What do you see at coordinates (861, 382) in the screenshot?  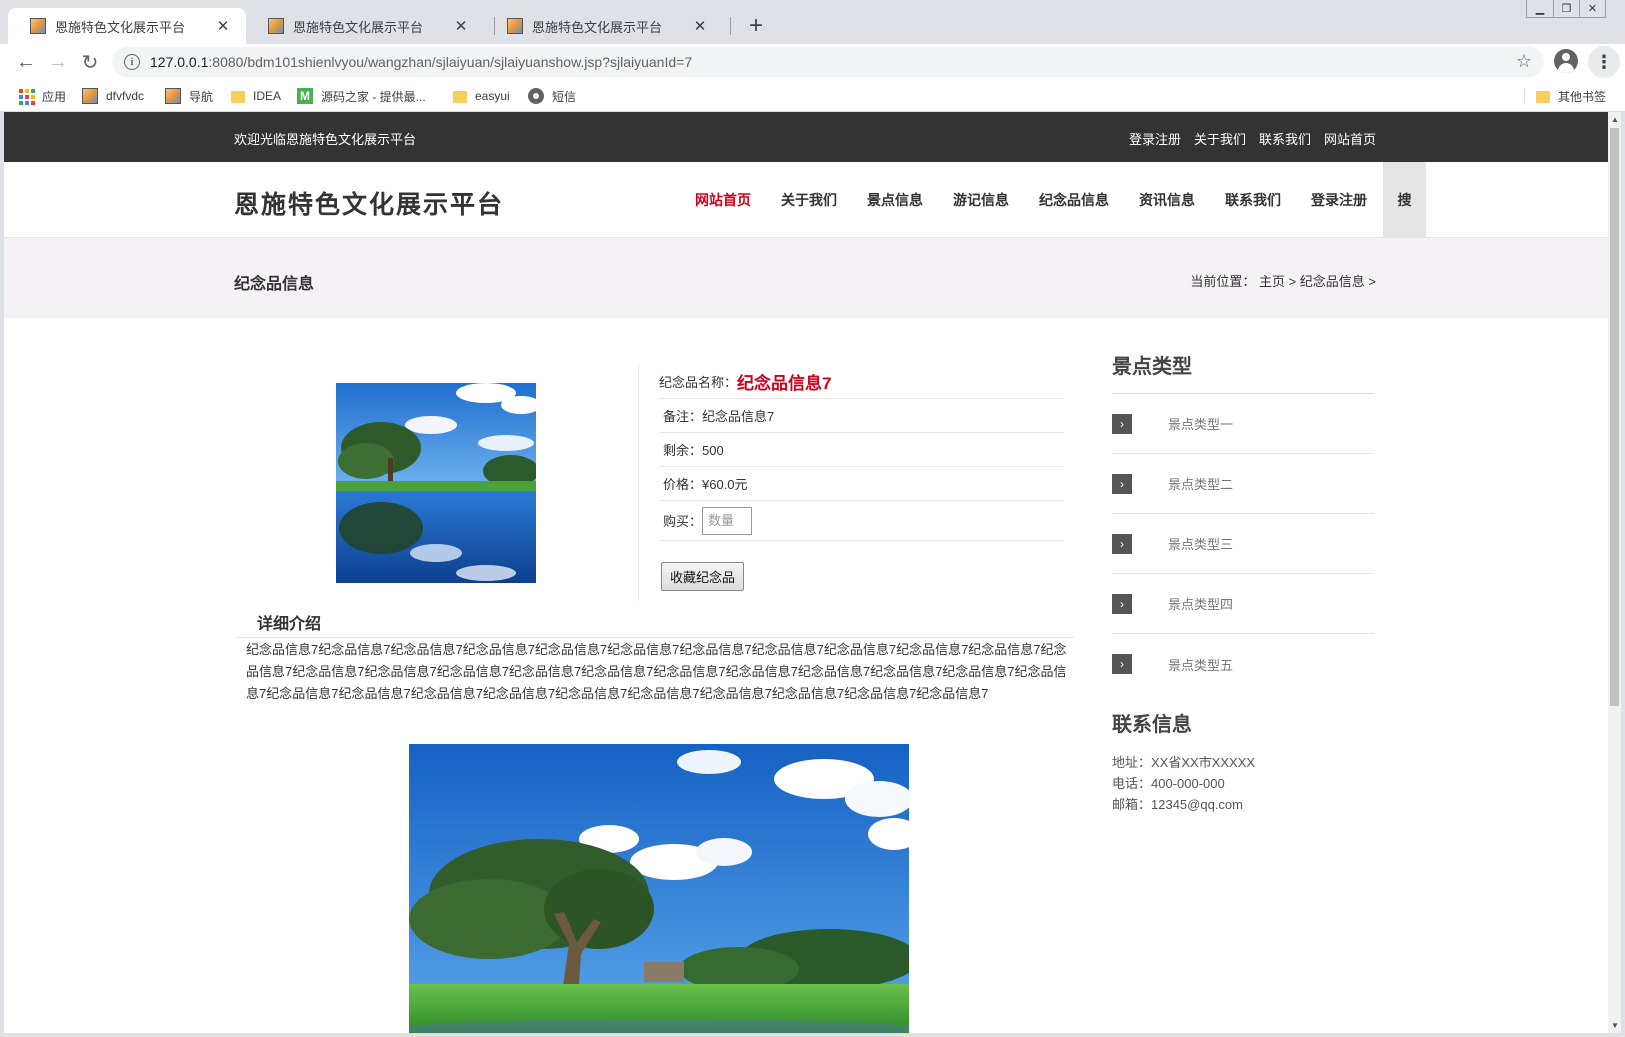 I see `product-name-row: 纪念品名称： 纪念品信息7` at bounding box center [861, 382].